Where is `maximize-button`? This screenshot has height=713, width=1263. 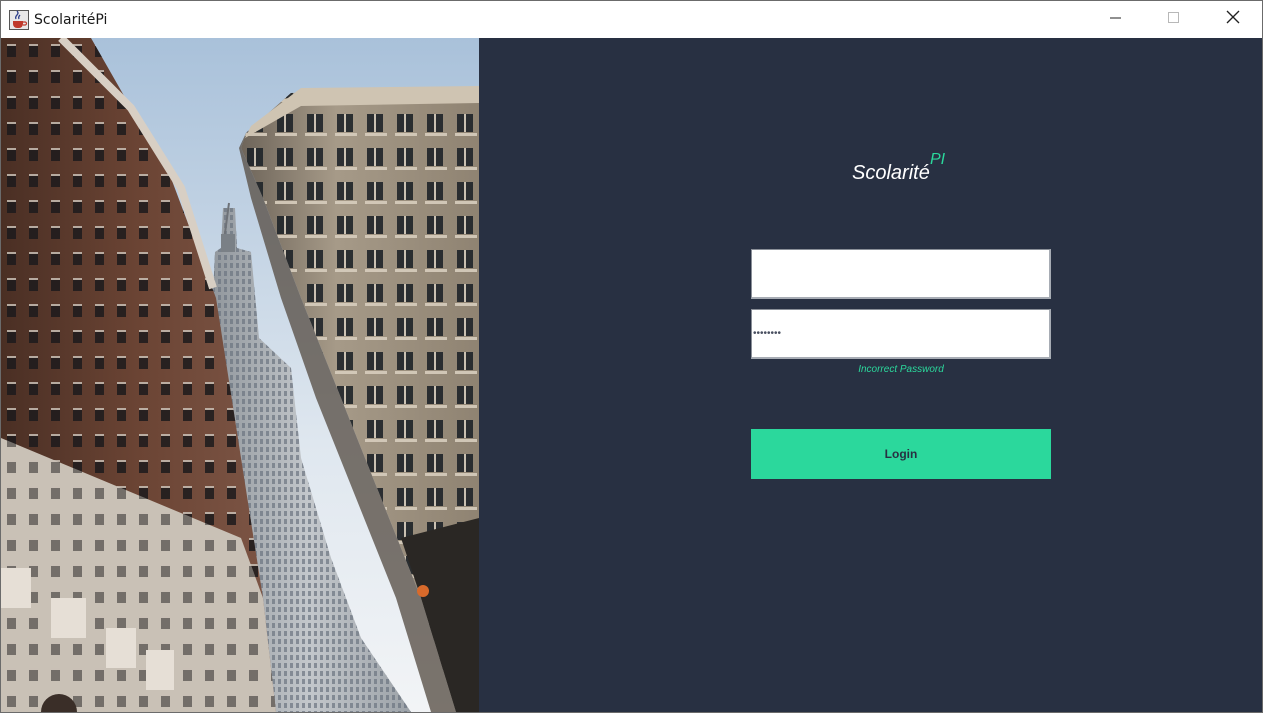 maximize-button is located at coordinates (1174, 19).